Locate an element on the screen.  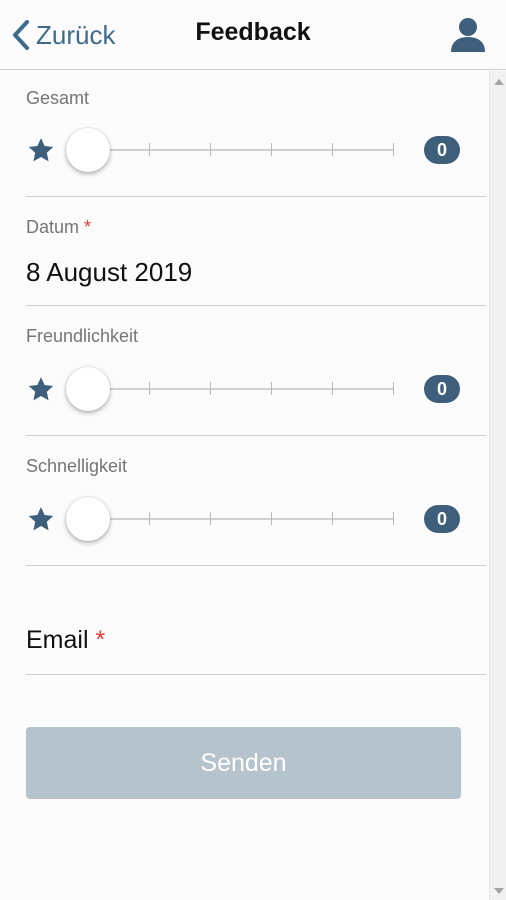
date-field: Datum * 8 August 2019 is located at coordinates (256, 251).